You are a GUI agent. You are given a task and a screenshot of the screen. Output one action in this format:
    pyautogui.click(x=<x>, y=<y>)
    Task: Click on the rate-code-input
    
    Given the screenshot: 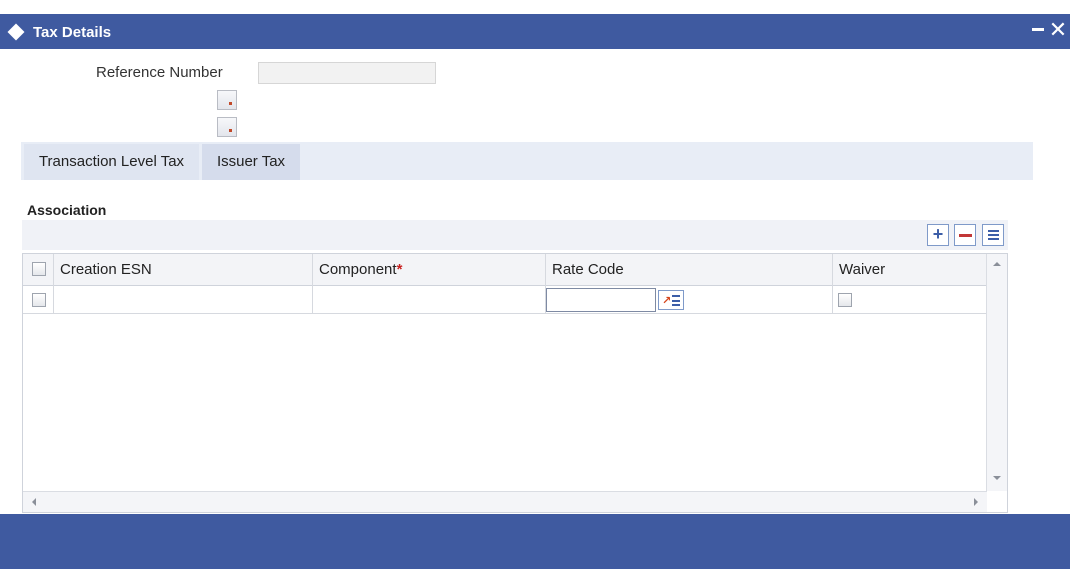 What is the action you would take?
    pyautogui.click(x=601, y=300)
    